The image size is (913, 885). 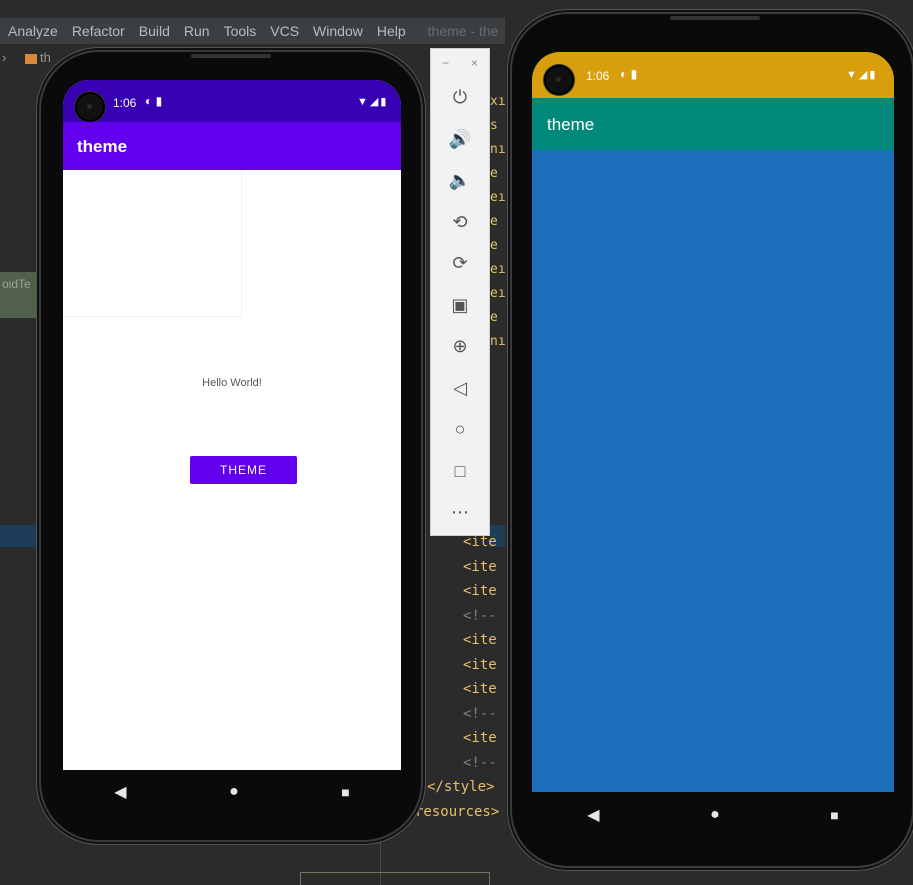 I want to click on rotate-right-icon: ⟳, so click(x=460, y=264).